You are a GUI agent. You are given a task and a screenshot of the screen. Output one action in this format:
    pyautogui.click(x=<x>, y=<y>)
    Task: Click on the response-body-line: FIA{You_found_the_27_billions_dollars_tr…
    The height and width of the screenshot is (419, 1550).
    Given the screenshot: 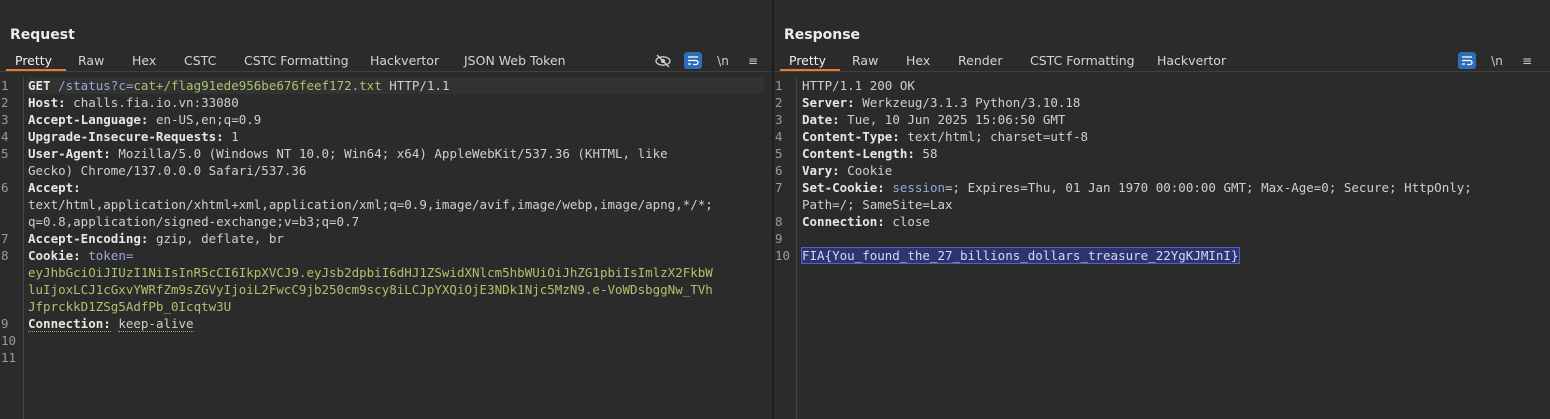 What is the action you would take?
    pyautogui.click(x=1020, y=255)
    